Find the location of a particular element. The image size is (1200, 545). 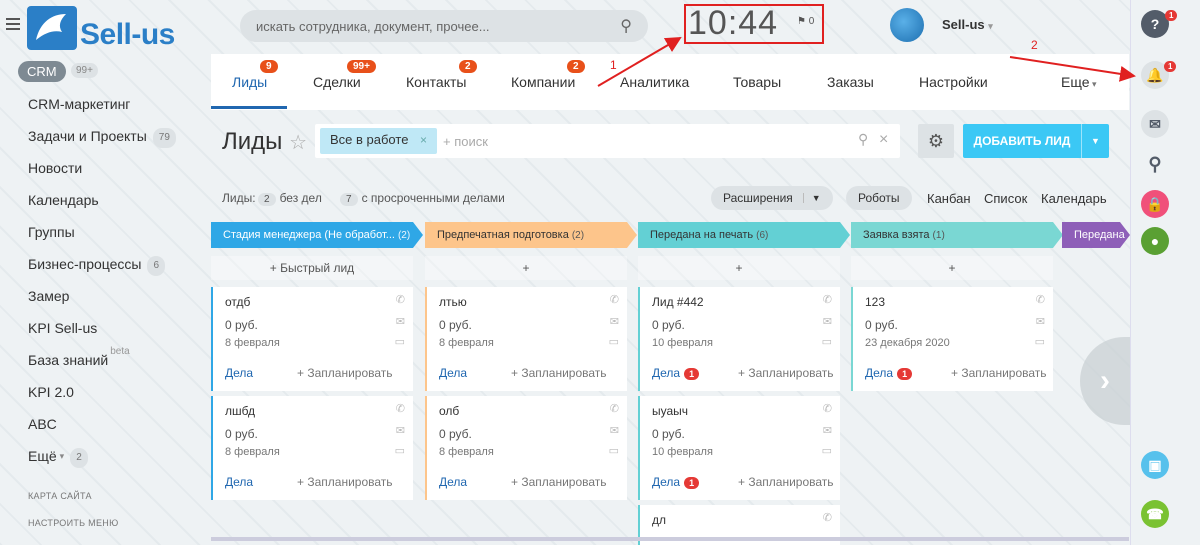

tab-item: Еще ▾ is located at coordinates (1079, 82).